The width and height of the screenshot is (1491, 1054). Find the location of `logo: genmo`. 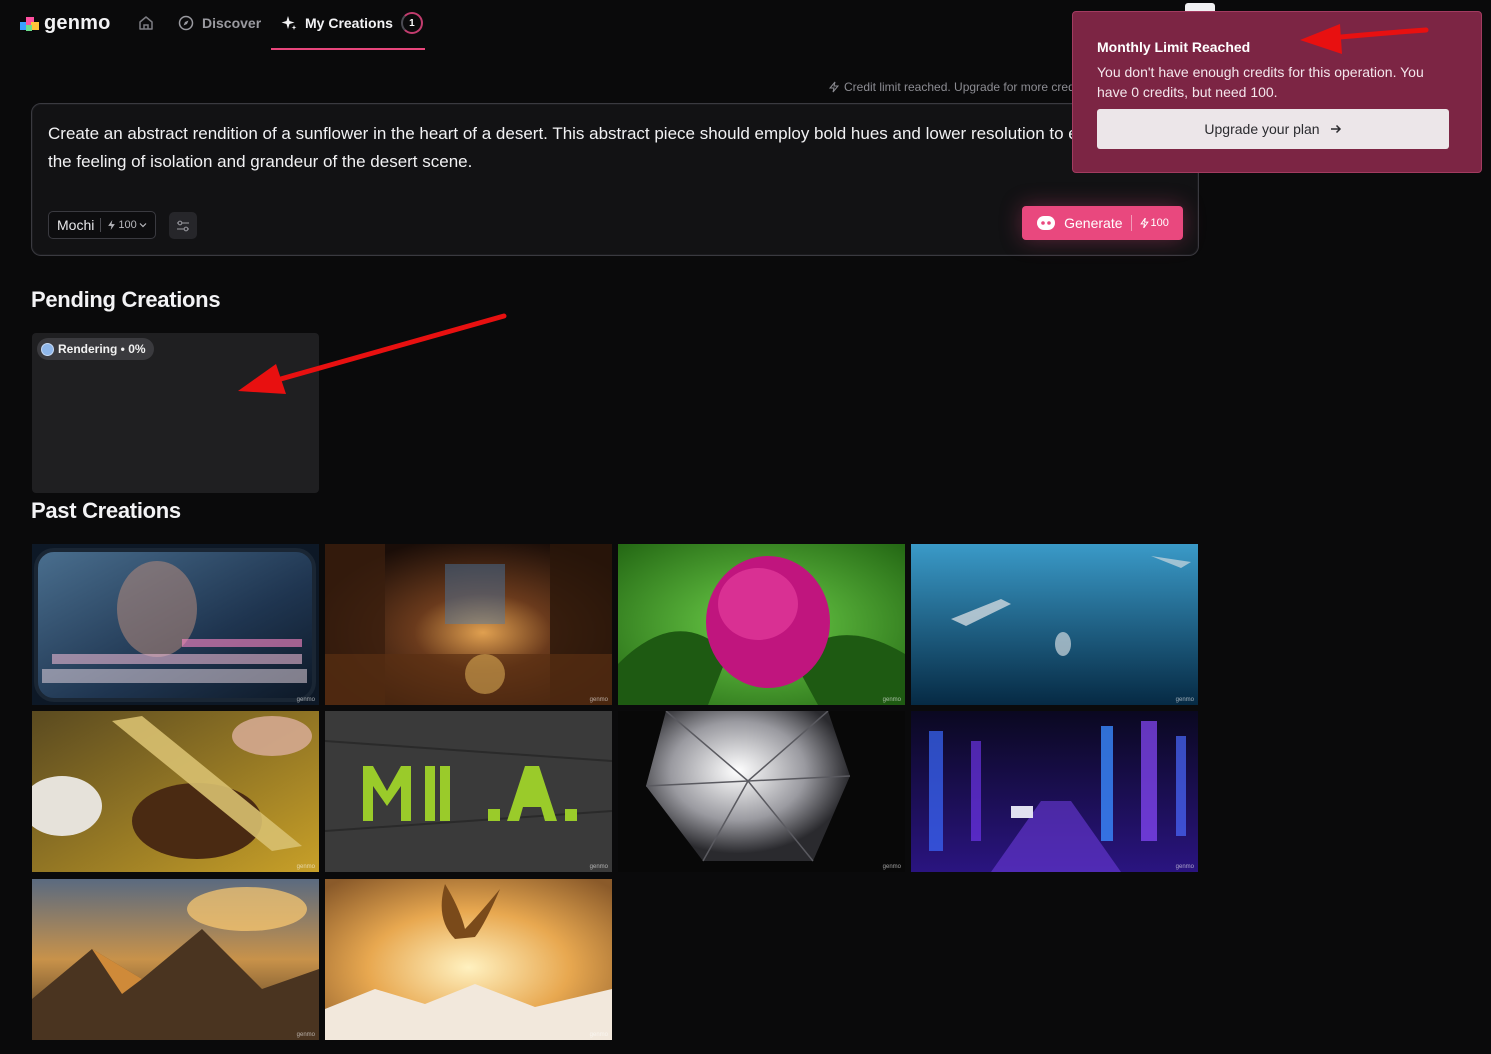

logo: genmo is located at coordinates (64, 23).